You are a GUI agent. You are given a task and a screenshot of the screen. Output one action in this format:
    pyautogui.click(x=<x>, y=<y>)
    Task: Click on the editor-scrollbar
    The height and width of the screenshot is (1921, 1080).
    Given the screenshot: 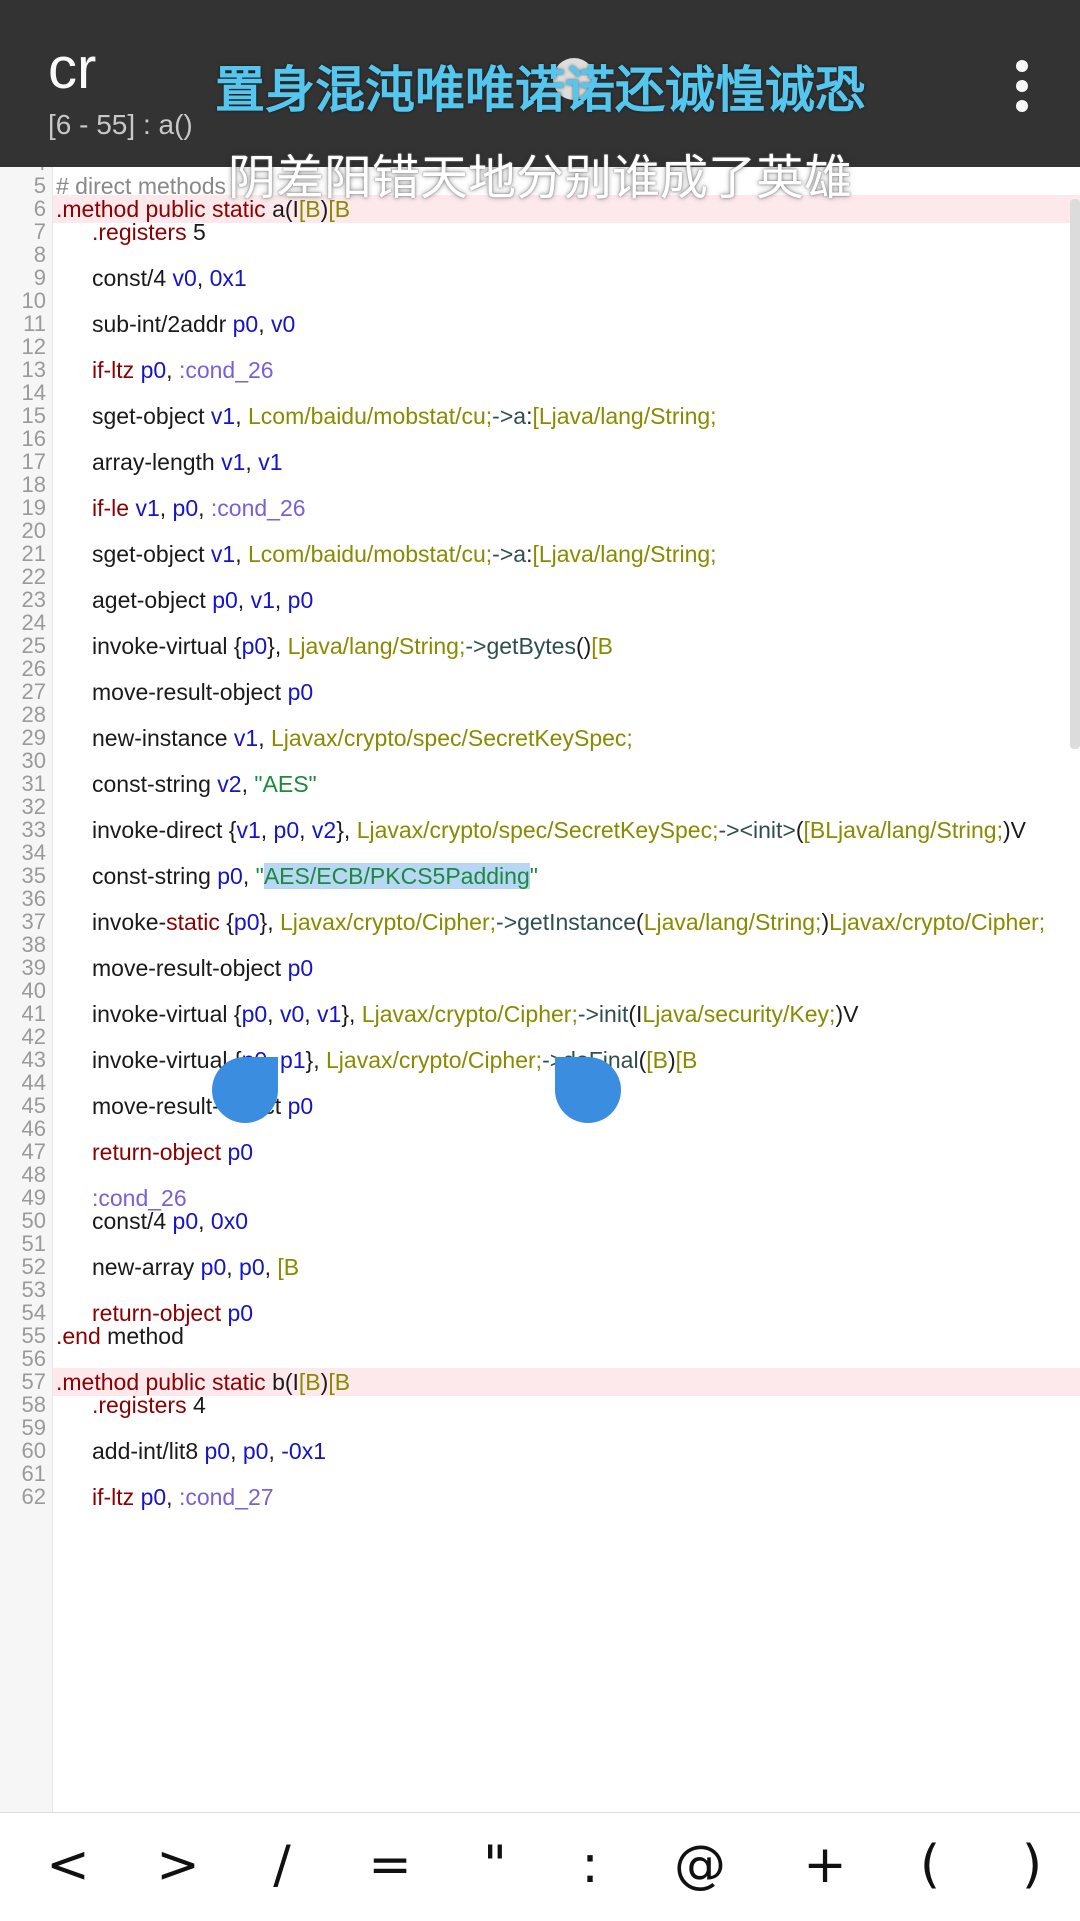 What is the action you would take?
    pyautogui.click(x=1075, y=474)
    